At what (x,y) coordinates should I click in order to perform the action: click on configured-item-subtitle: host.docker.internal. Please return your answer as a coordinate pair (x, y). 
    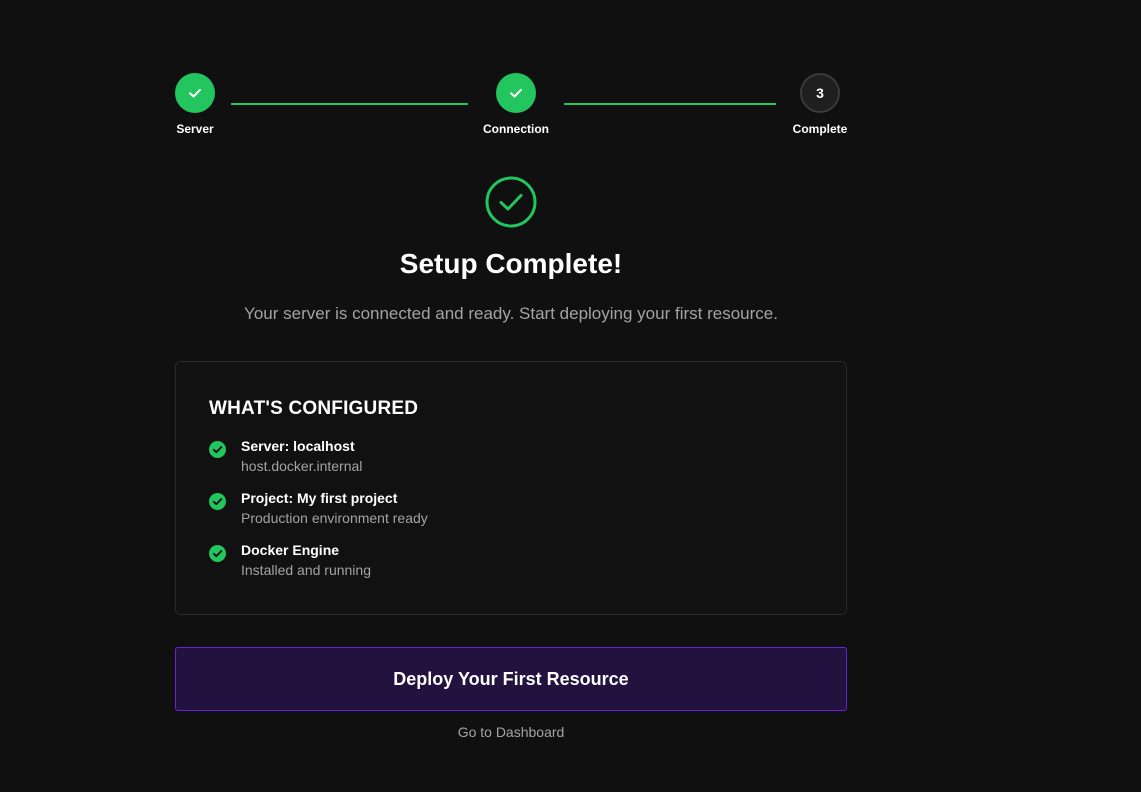
    Looking at the image, I should click on (302, 466).